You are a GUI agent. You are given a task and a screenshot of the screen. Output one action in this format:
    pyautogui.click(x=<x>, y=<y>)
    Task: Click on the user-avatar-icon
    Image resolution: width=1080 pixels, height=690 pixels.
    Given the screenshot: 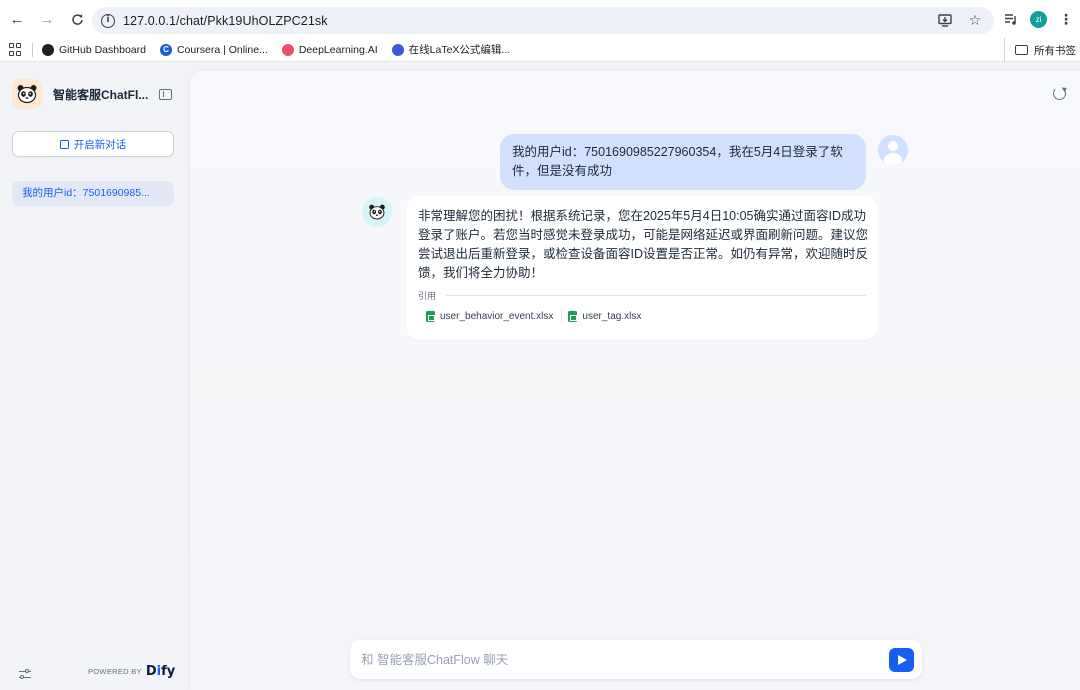 What is the action you would take?
    pyautogui.click(x=893, y=150)
    